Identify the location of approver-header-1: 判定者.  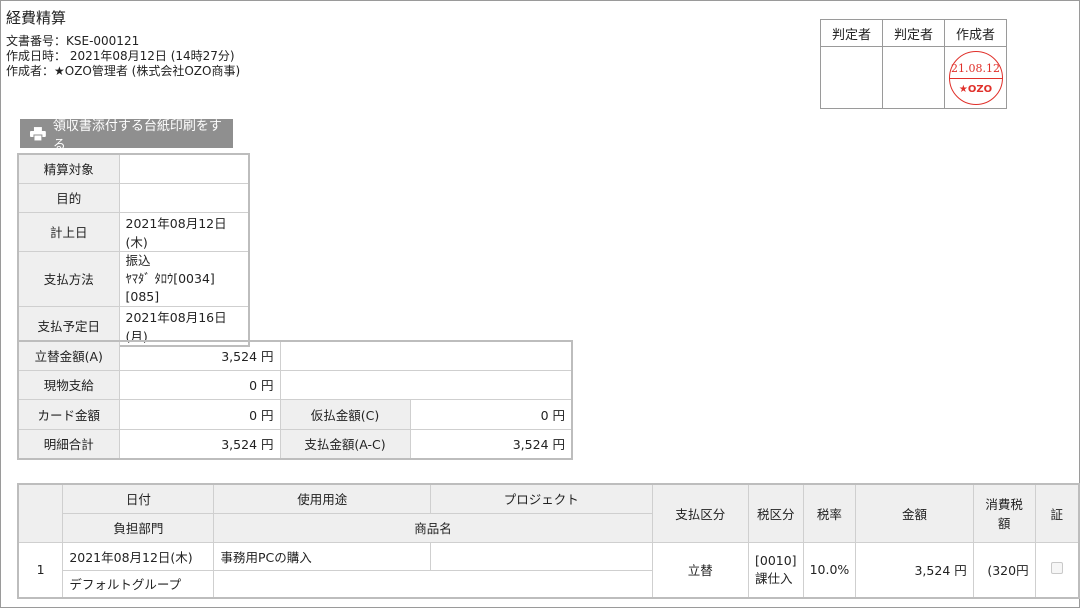
(851, 33).